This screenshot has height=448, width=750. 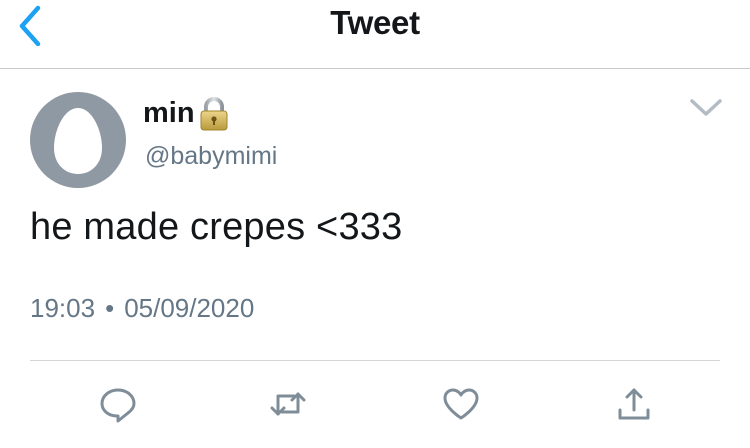 What do you see at coordinates (375, 360) in the screenshot?
I see `divider` at bounding box center [375, 360].